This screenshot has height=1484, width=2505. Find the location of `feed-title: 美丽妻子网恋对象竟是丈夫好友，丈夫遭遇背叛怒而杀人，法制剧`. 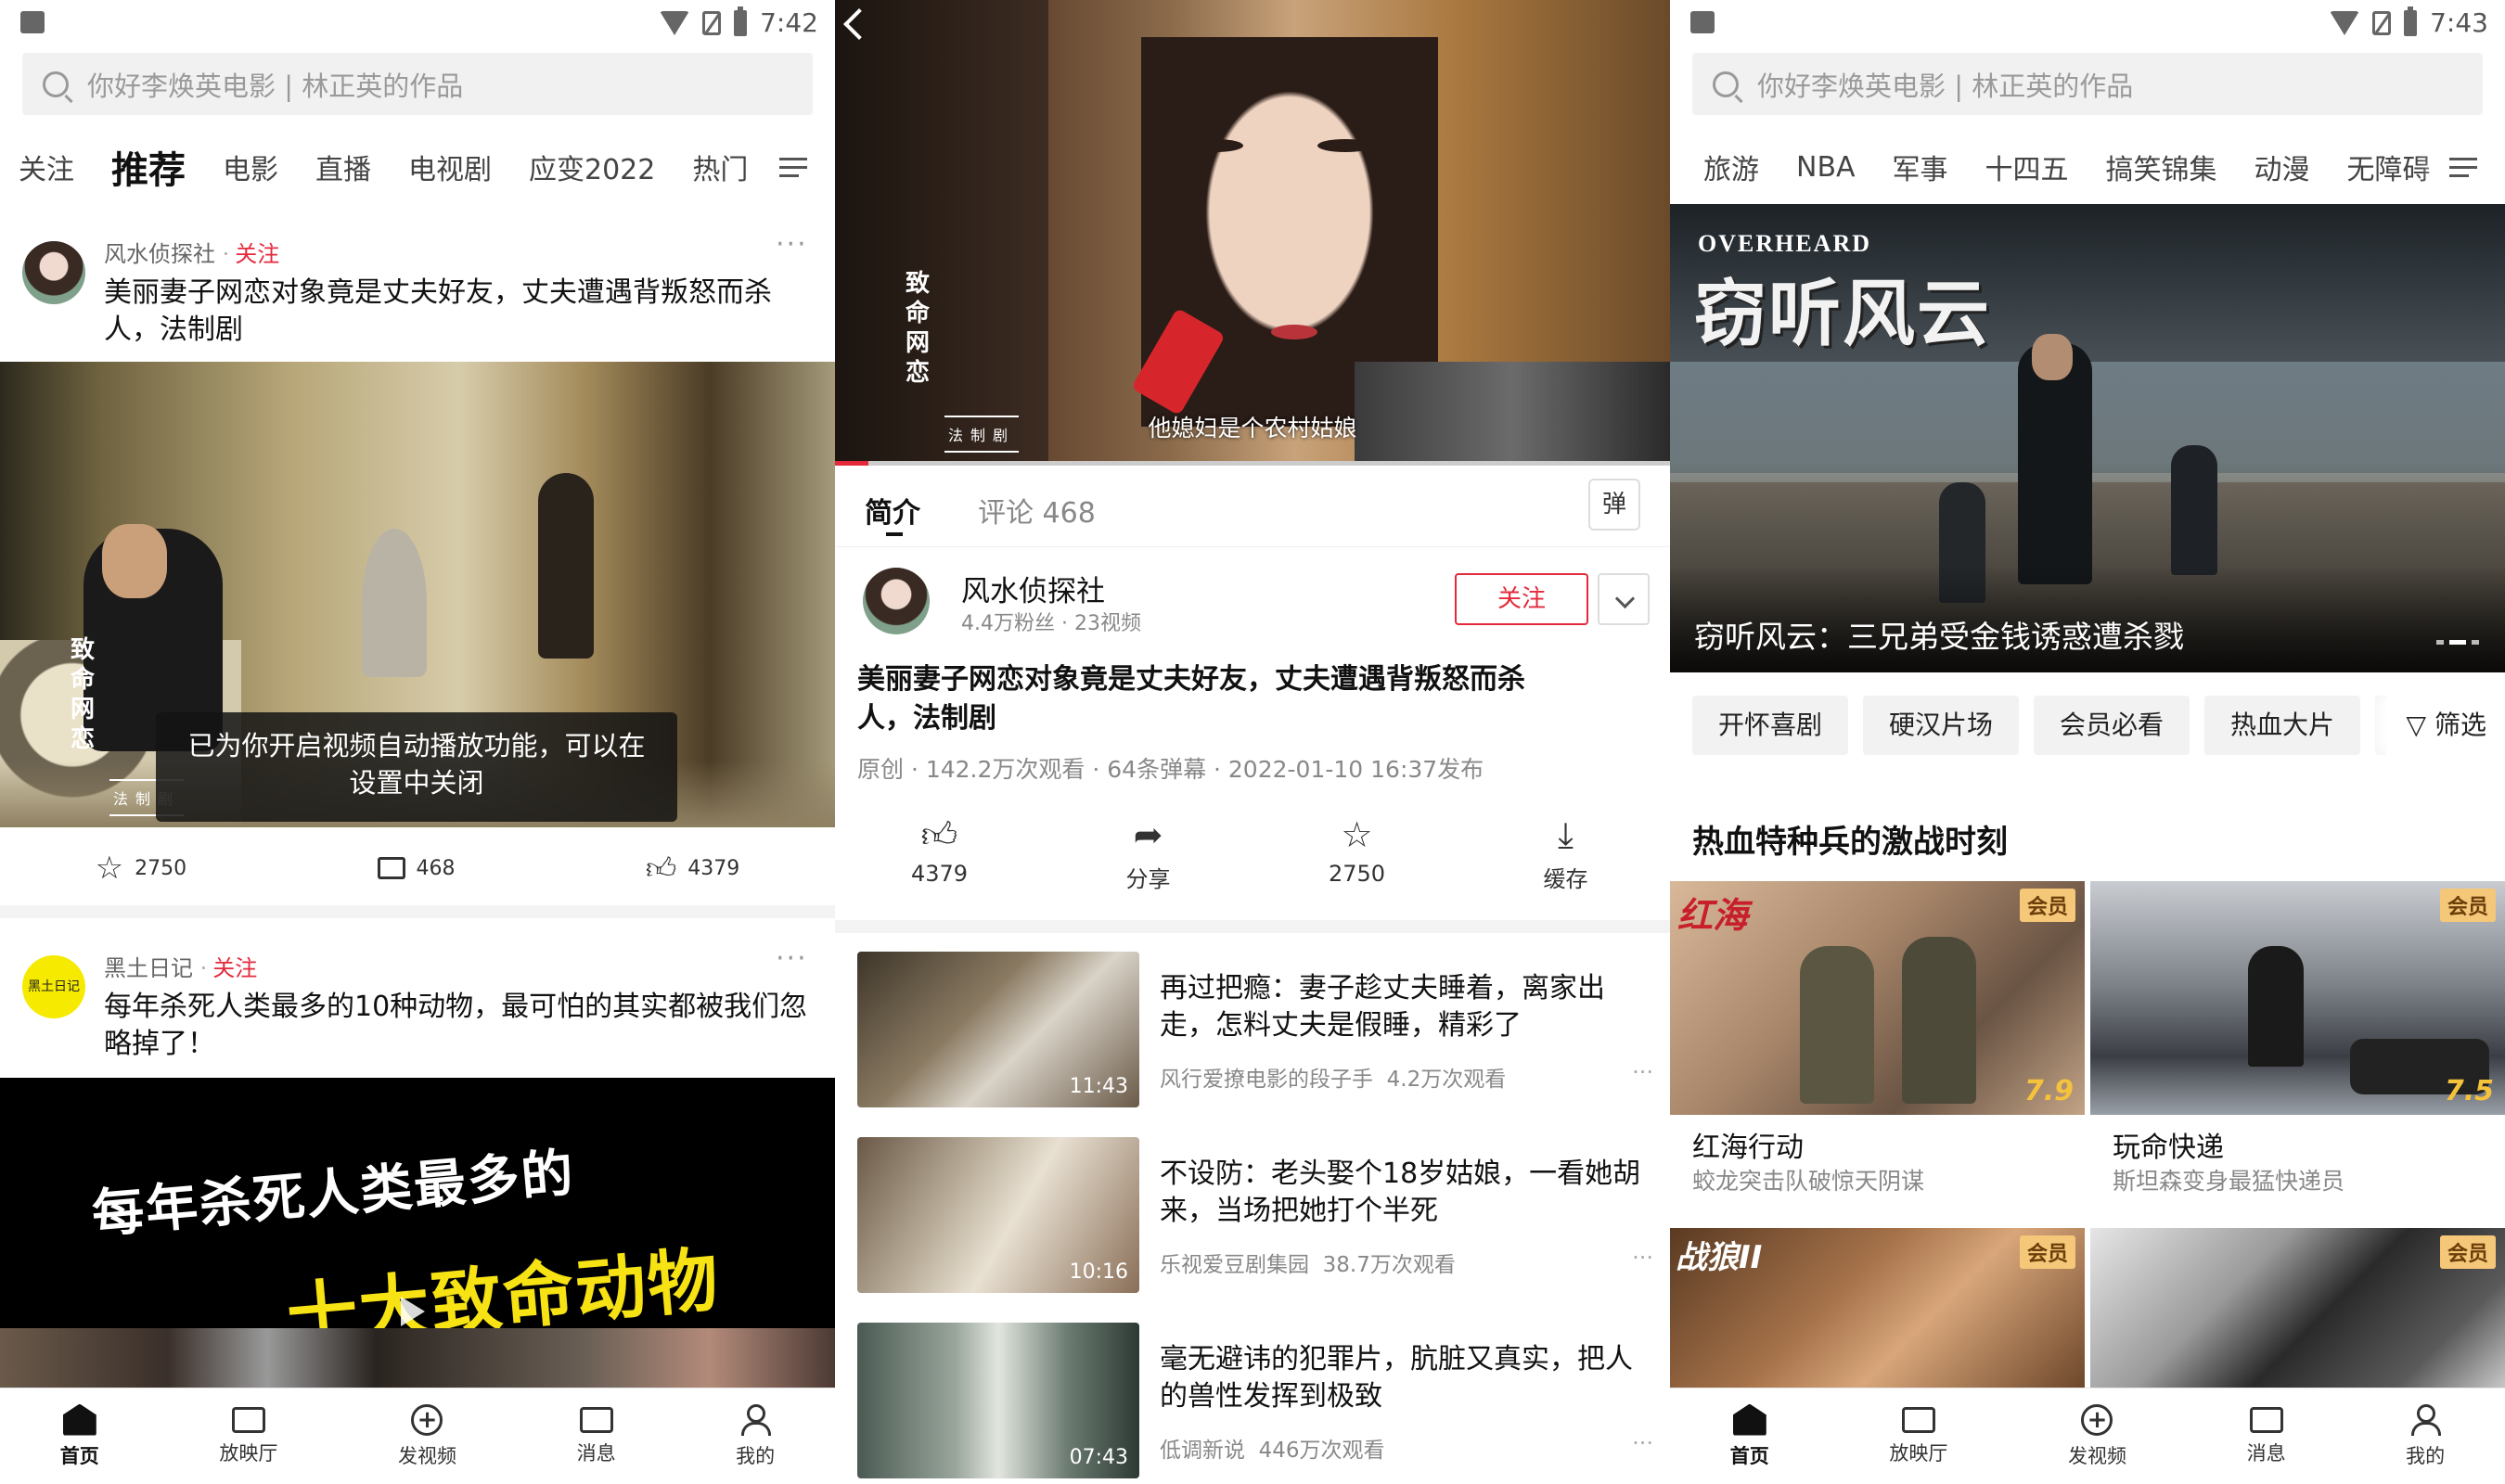

feed-title: 美丽妻子网恋对象竟是丈夫好友，丈夫遭遇背叛怒而杀人，法制剧 is located at coordinates (447, 312).